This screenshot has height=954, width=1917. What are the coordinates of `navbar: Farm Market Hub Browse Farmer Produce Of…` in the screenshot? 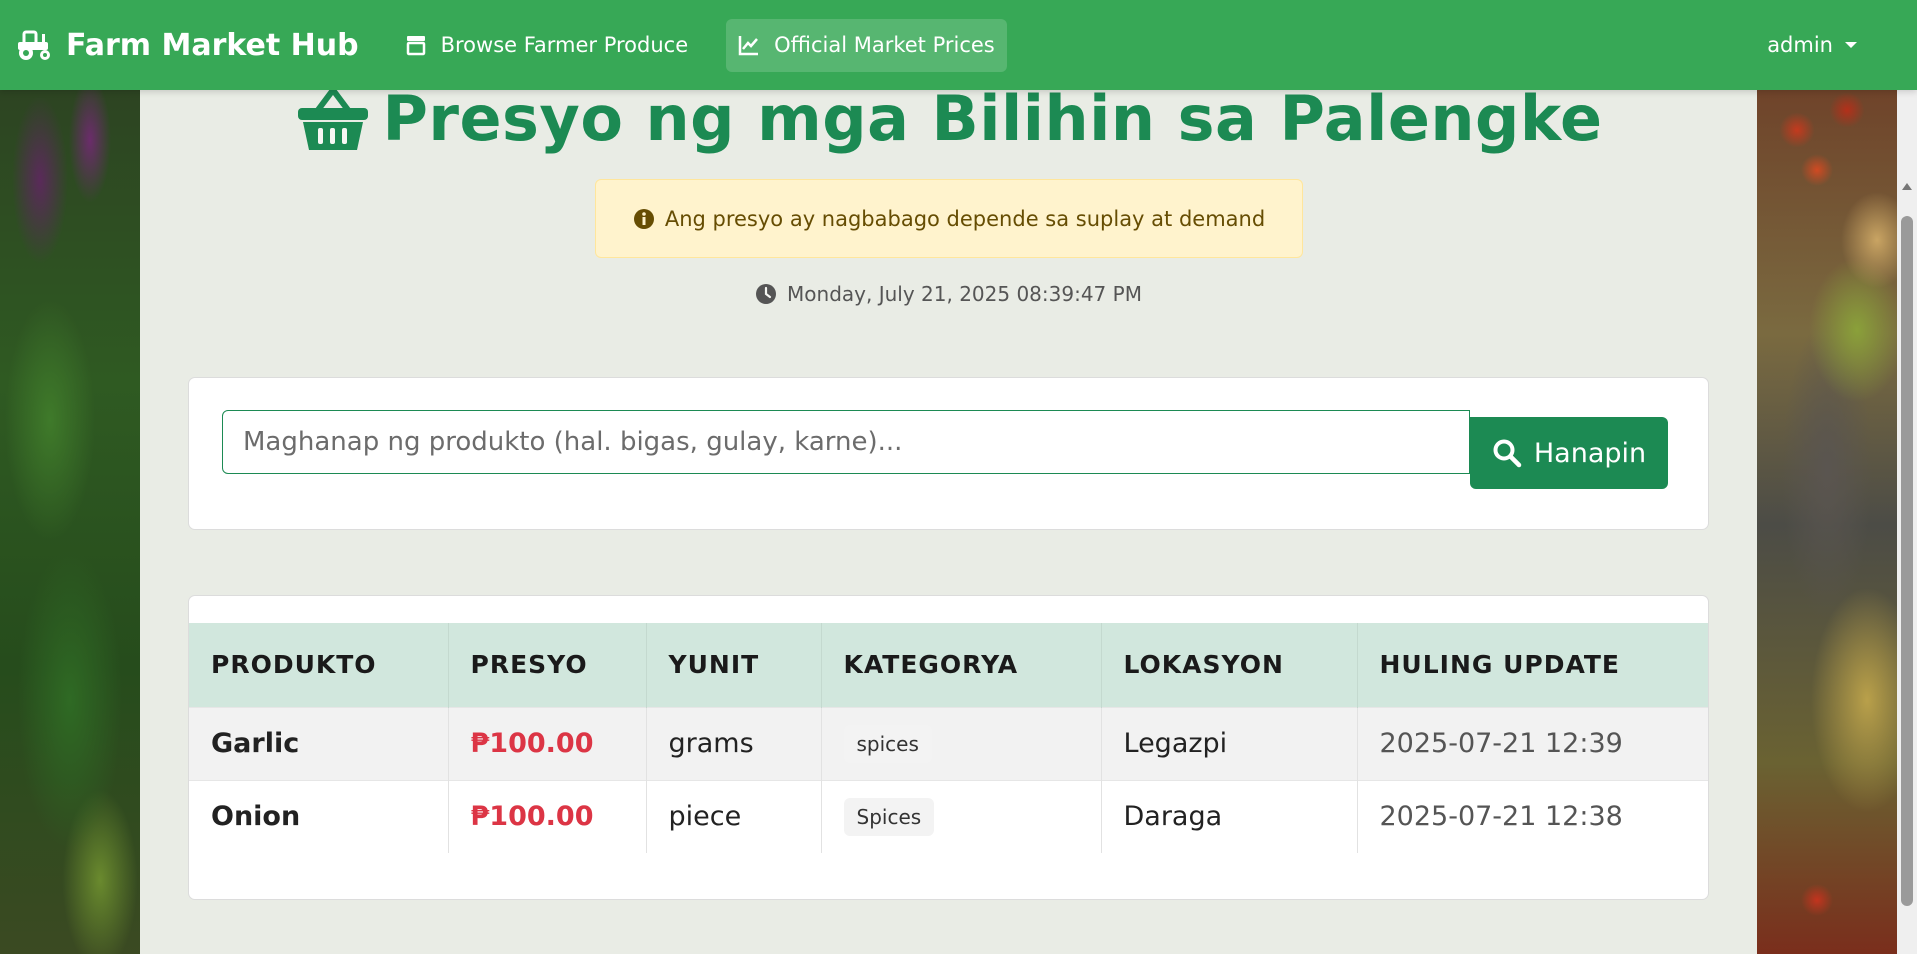 It's located at (958, 45).